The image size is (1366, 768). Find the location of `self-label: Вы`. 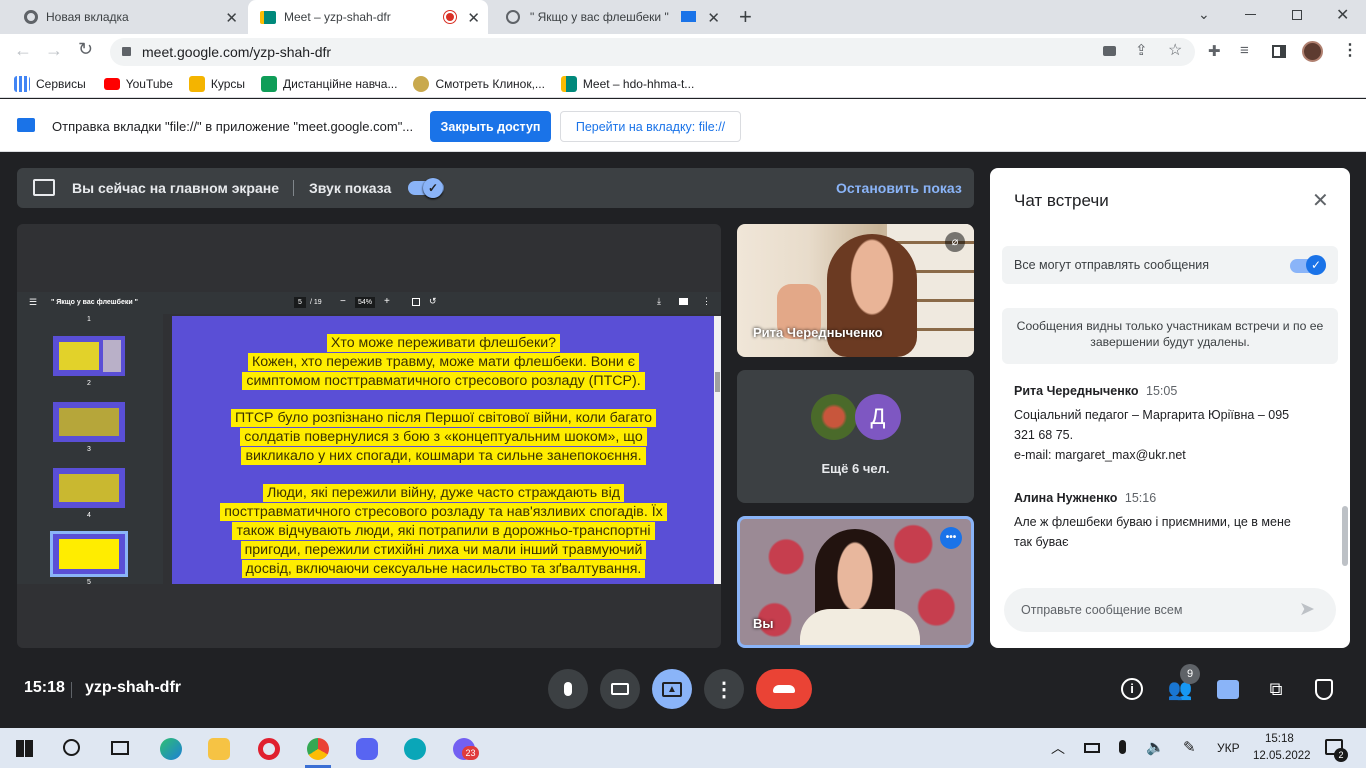

self-label: Вы is located at coordinates (763, 623).